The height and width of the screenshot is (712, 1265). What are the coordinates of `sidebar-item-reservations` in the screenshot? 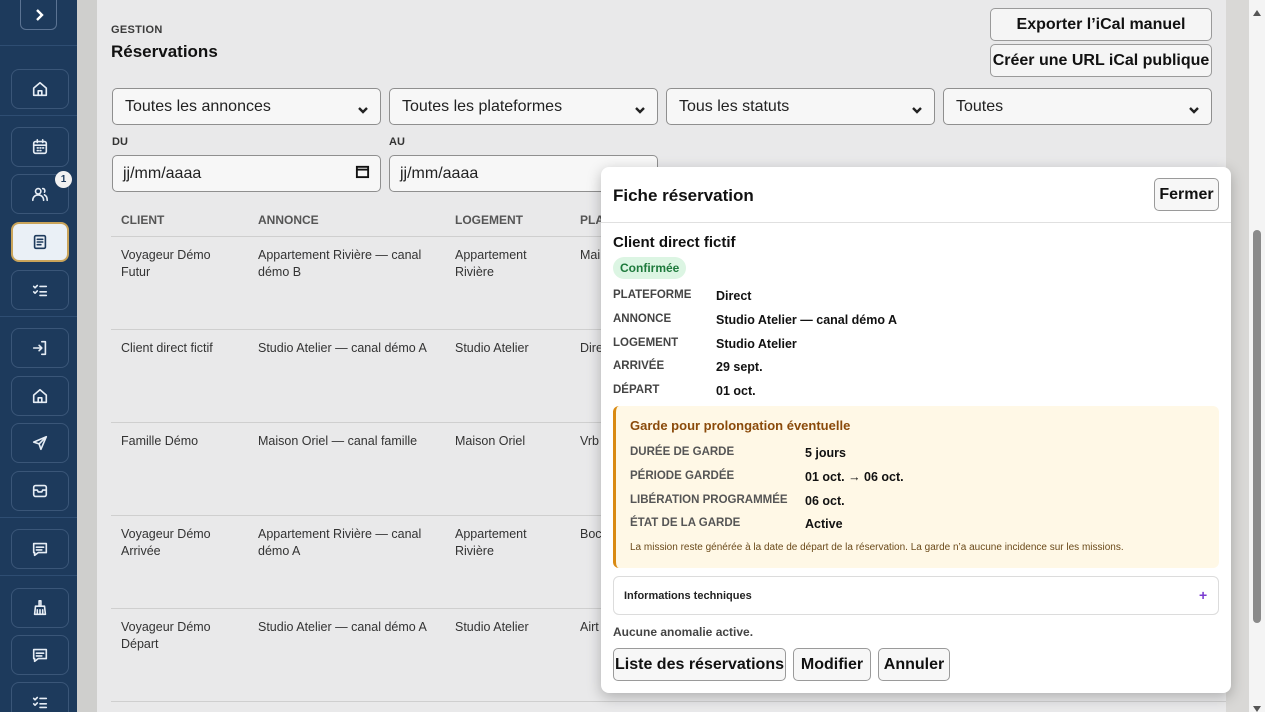 It's located at (40, 242).